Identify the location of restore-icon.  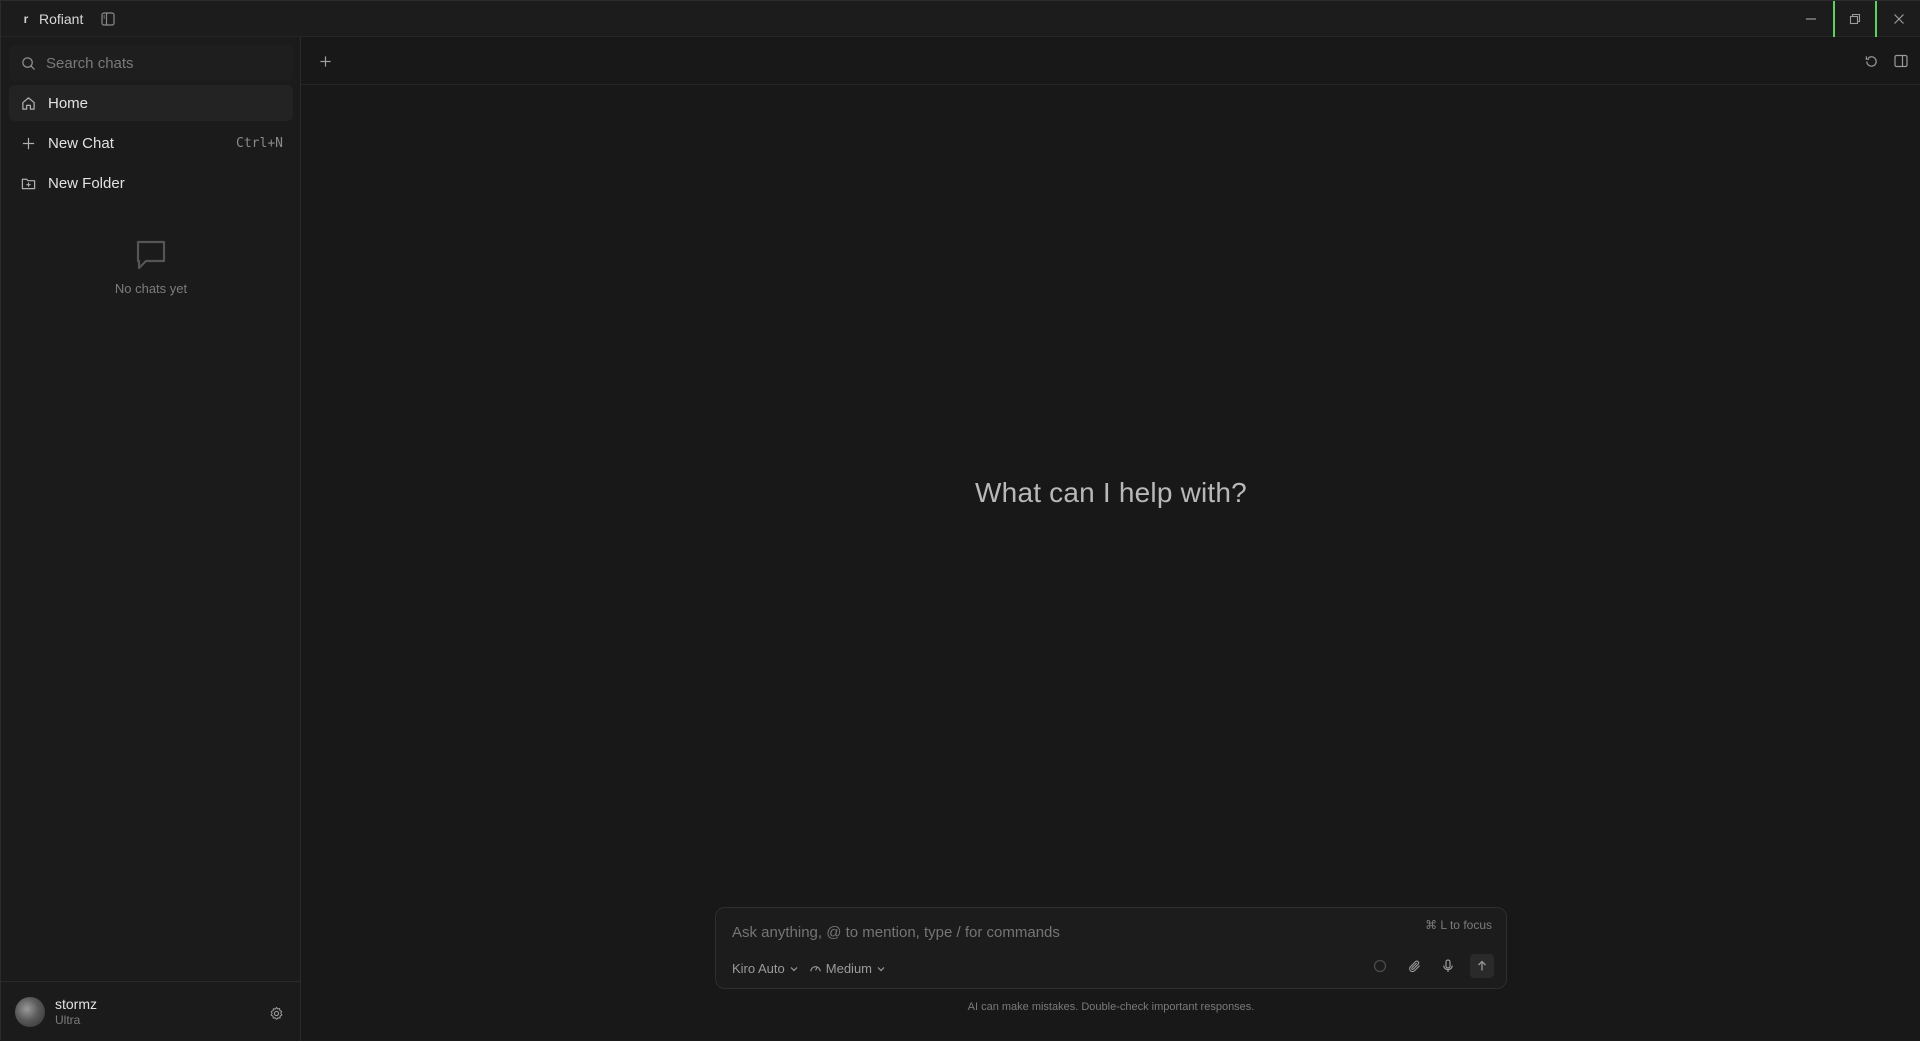
(1855, 19).